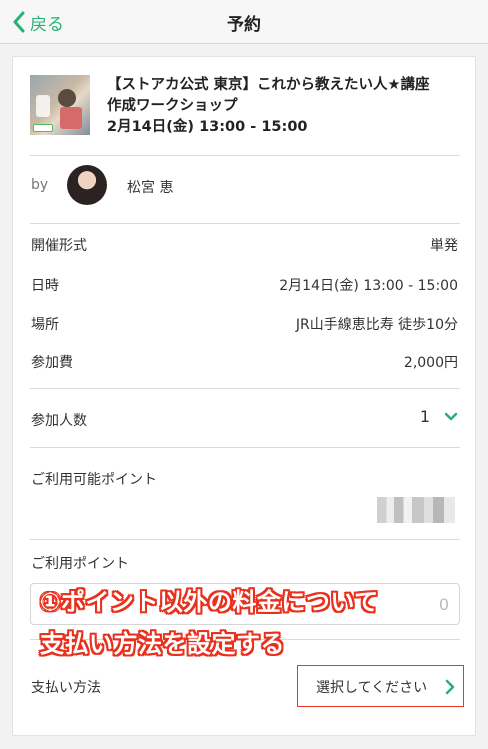 This screenshot has height=749, width=488. Describe the element at coordinates (439, 416) in the screenshot. I see `participants-select: 1` at that location.